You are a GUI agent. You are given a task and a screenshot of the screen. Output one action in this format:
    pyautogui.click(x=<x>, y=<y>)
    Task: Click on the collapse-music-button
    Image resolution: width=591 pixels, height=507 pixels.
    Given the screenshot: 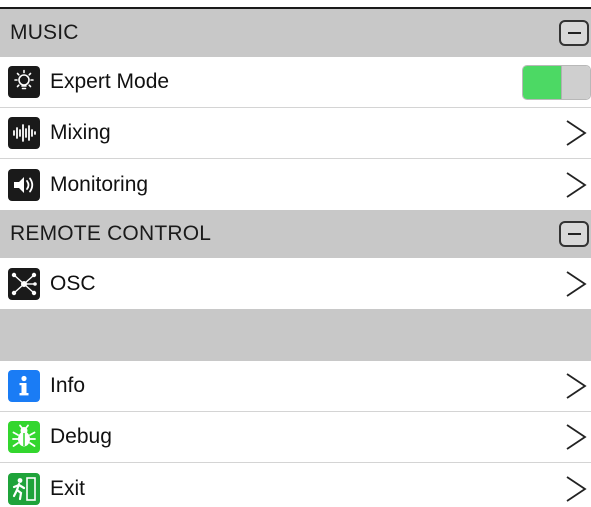 What is the action you would take?
    pyautogui.click(x=574, y=33)
    